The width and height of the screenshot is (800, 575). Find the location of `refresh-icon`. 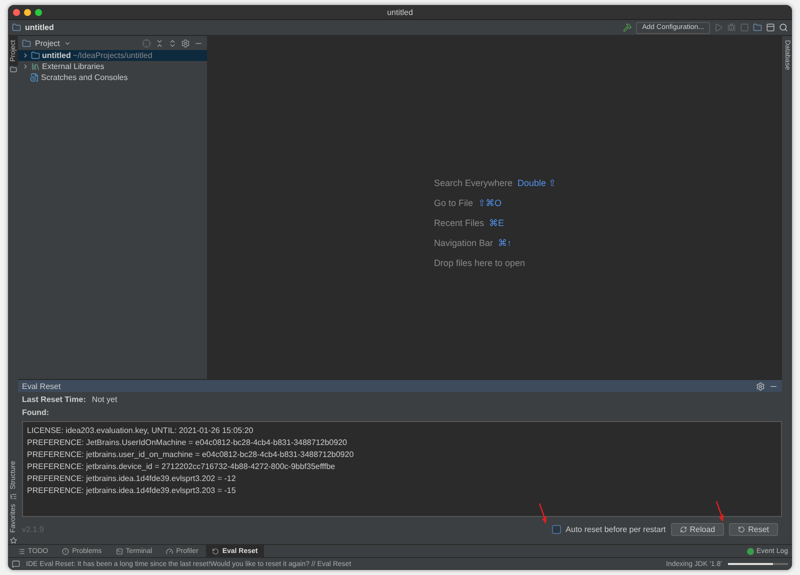

refresh-icon is located at coordinates (683, 529).